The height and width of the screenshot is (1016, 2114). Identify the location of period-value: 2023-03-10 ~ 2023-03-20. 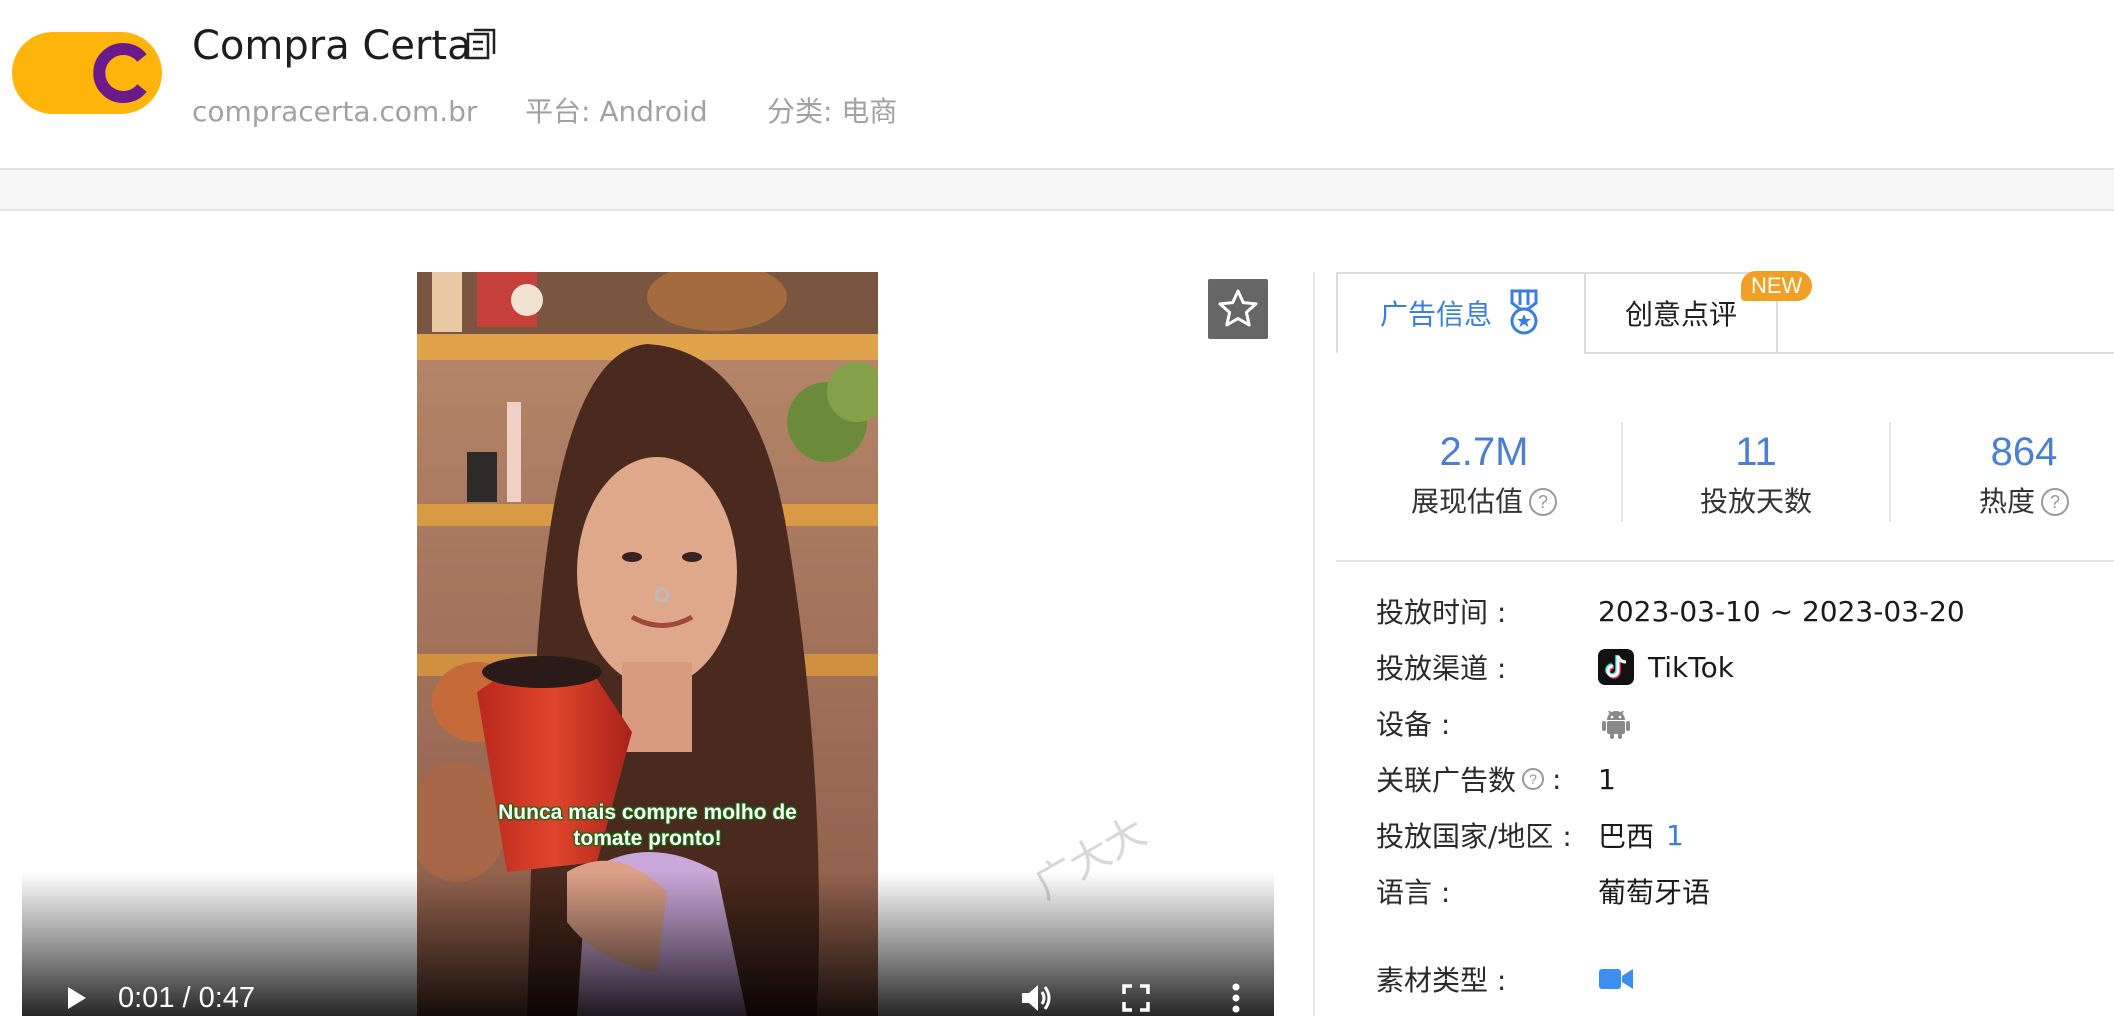
(1781, 611).